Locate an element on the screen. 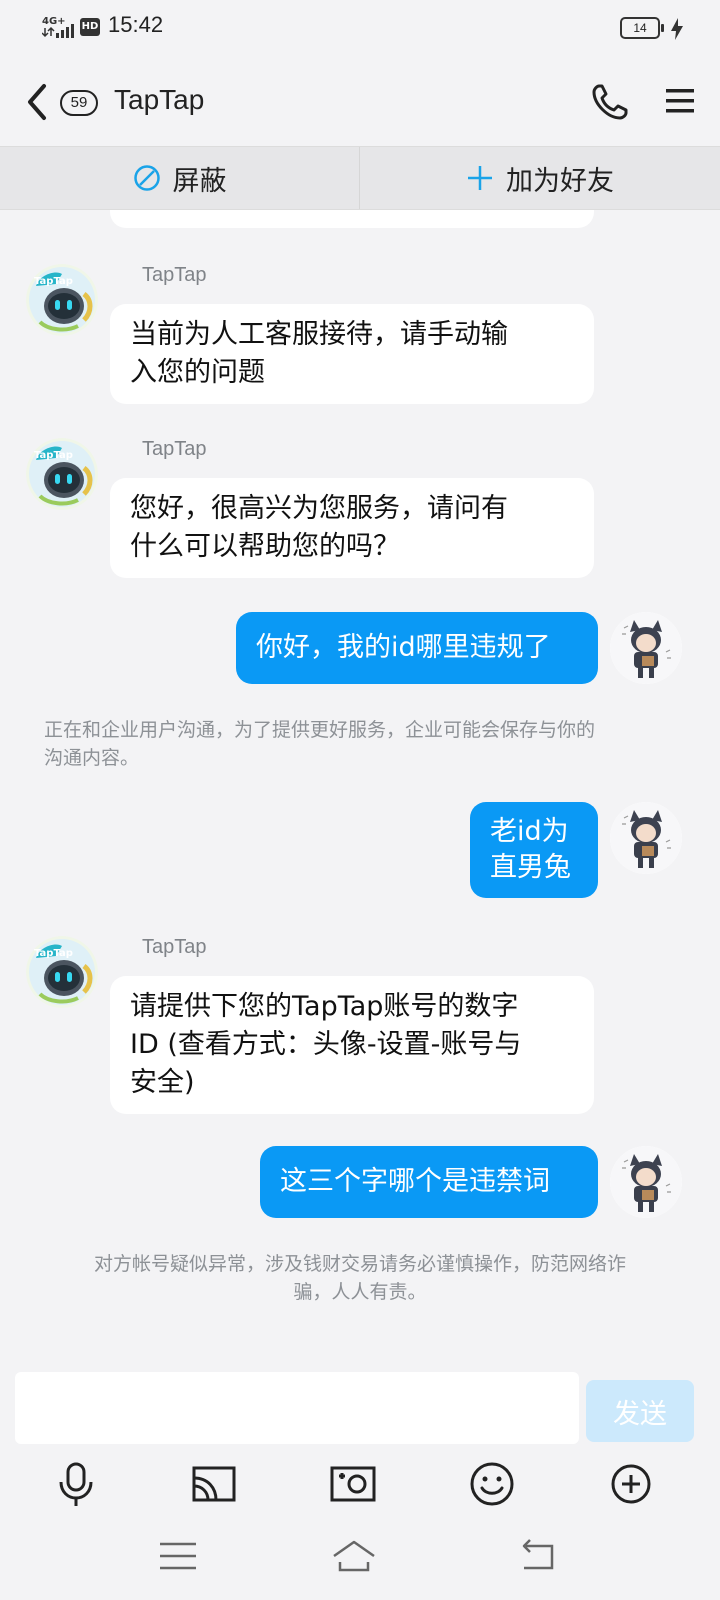 This screenshot has height=1600, width=720. microphone-icon is located at coordinates (76, 1484).